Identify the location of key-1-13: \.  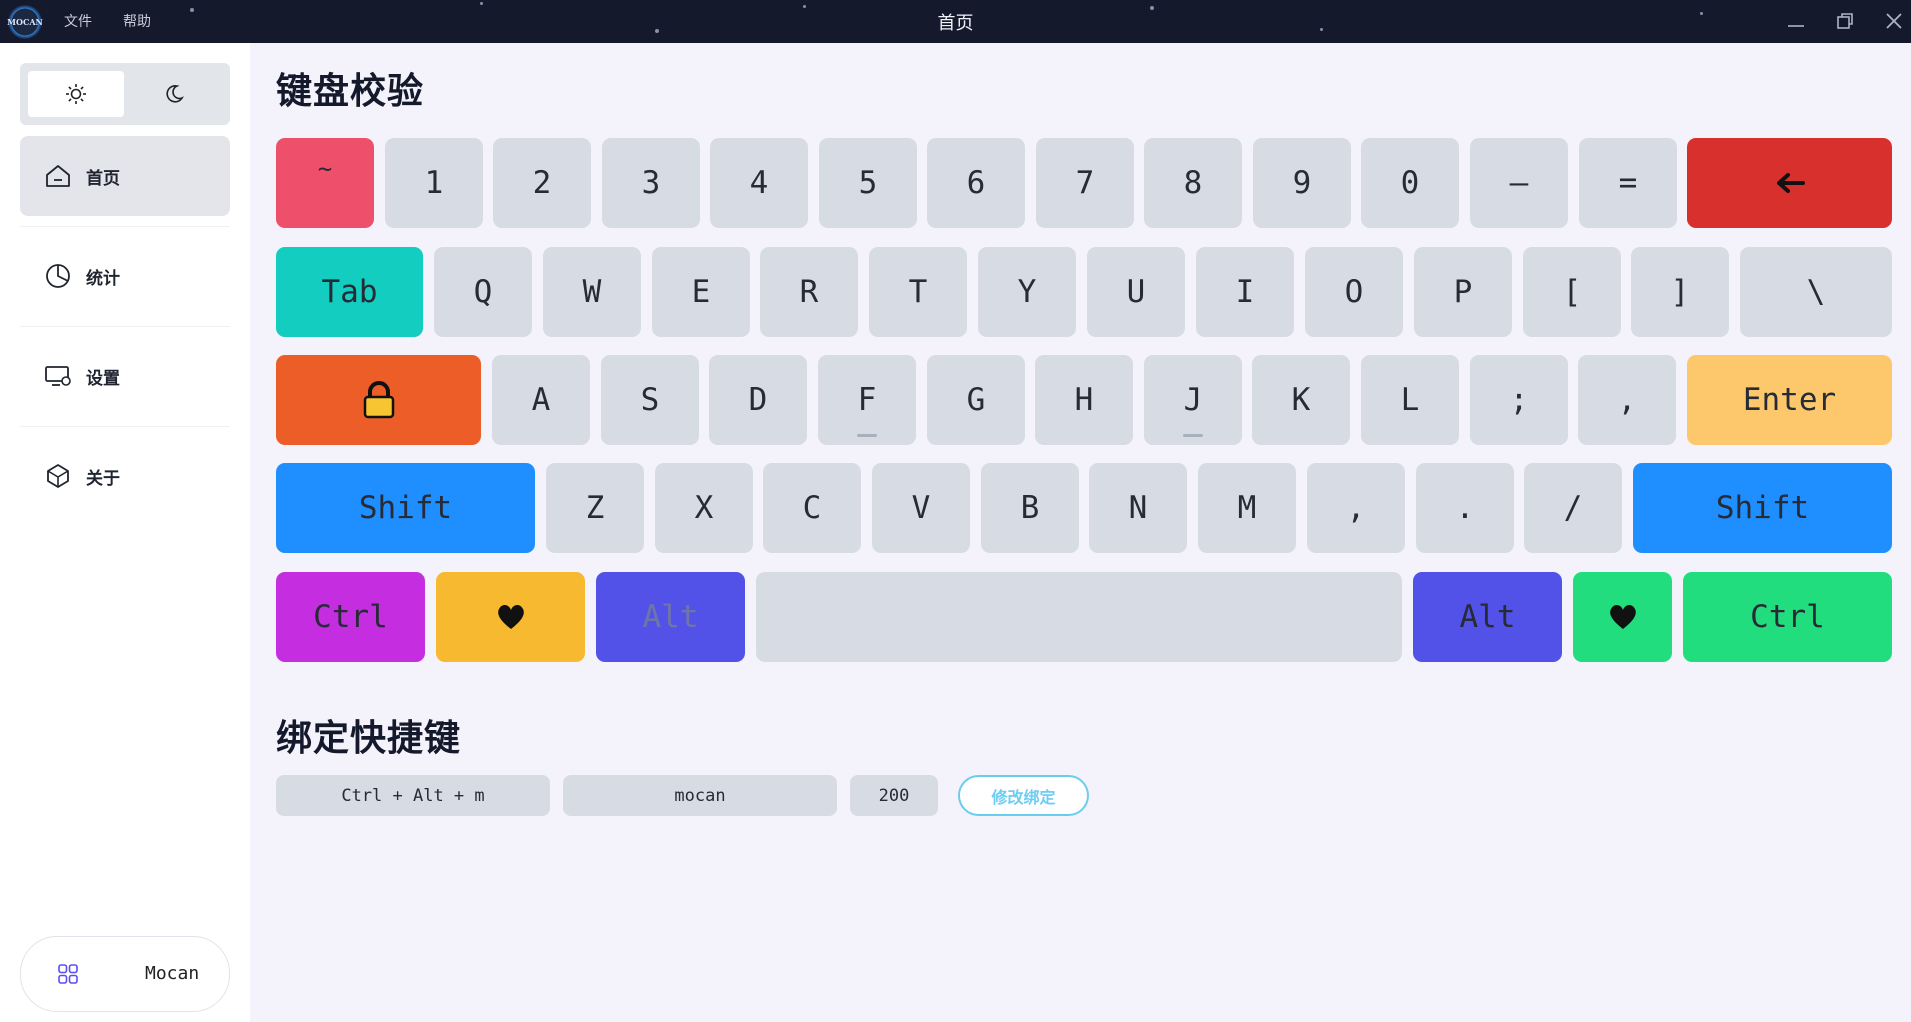
(1816, 292).